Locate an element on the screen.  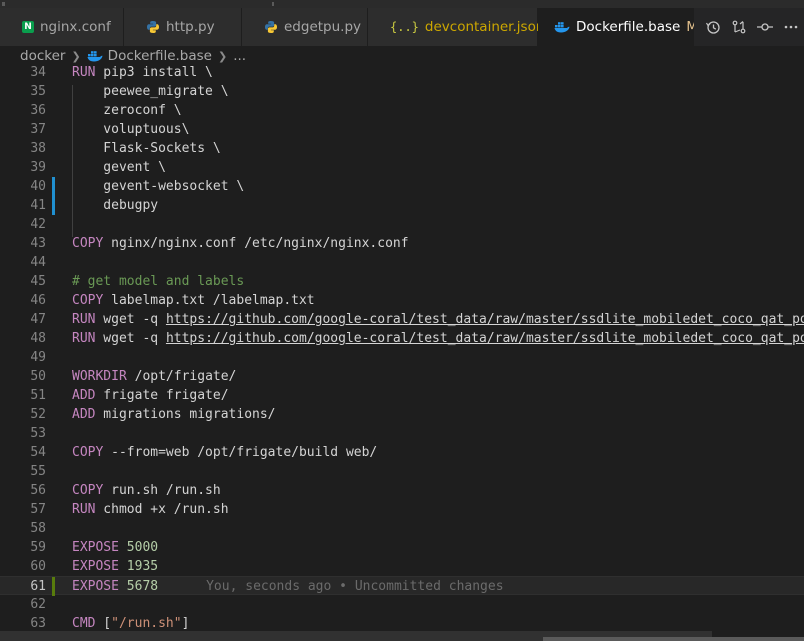
line-number: 58 is located at coordinates (38, 528).